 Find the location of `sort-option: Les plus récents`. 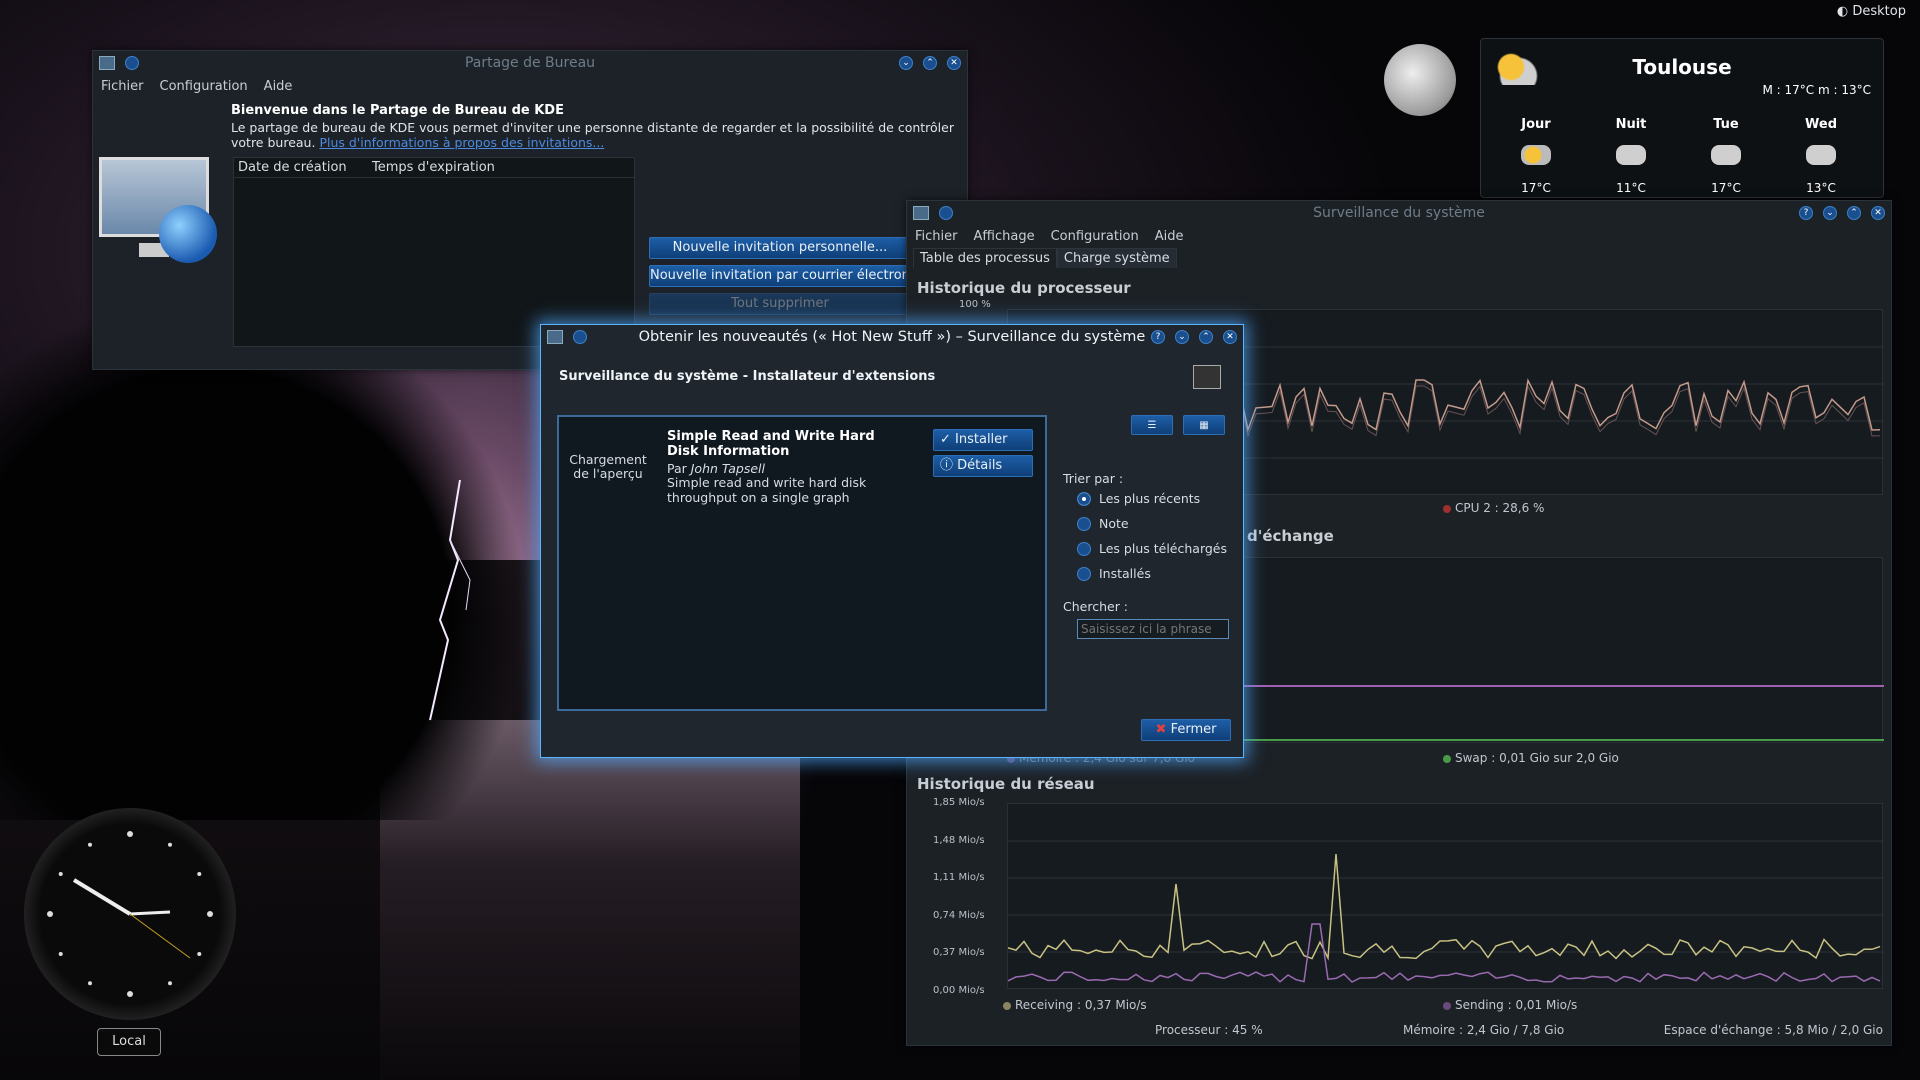

sort-option: Les plus récents is located at coordinates (1138, 498).